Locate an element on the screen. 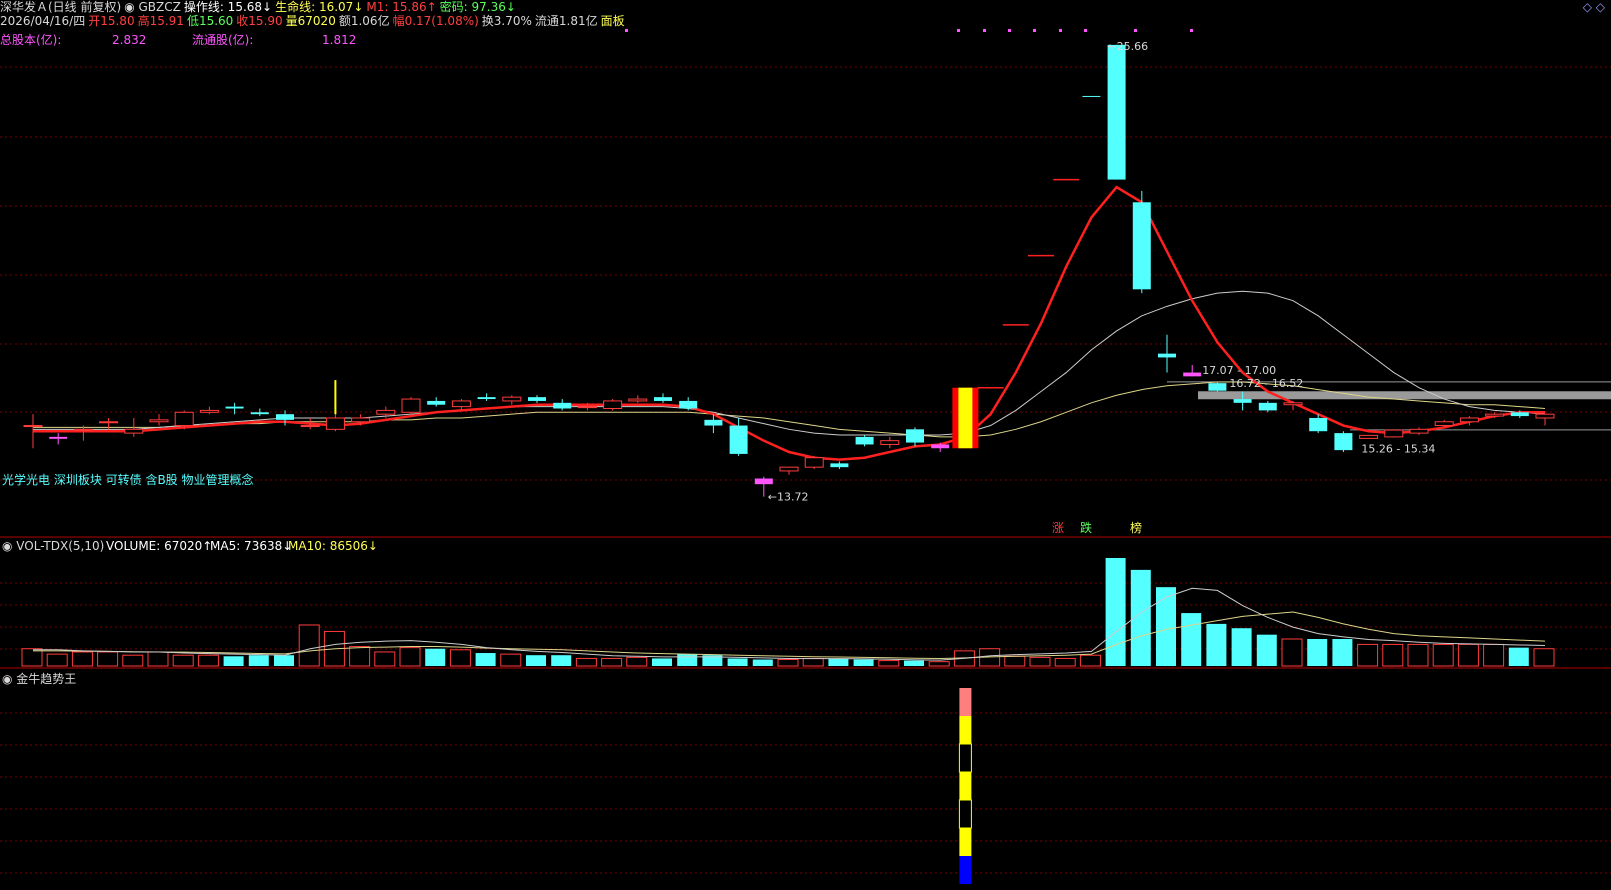 Image resolution: width=1611 pixels, height=890 pixels. event-marker: 榜 is located at coordinates (1136, 527).